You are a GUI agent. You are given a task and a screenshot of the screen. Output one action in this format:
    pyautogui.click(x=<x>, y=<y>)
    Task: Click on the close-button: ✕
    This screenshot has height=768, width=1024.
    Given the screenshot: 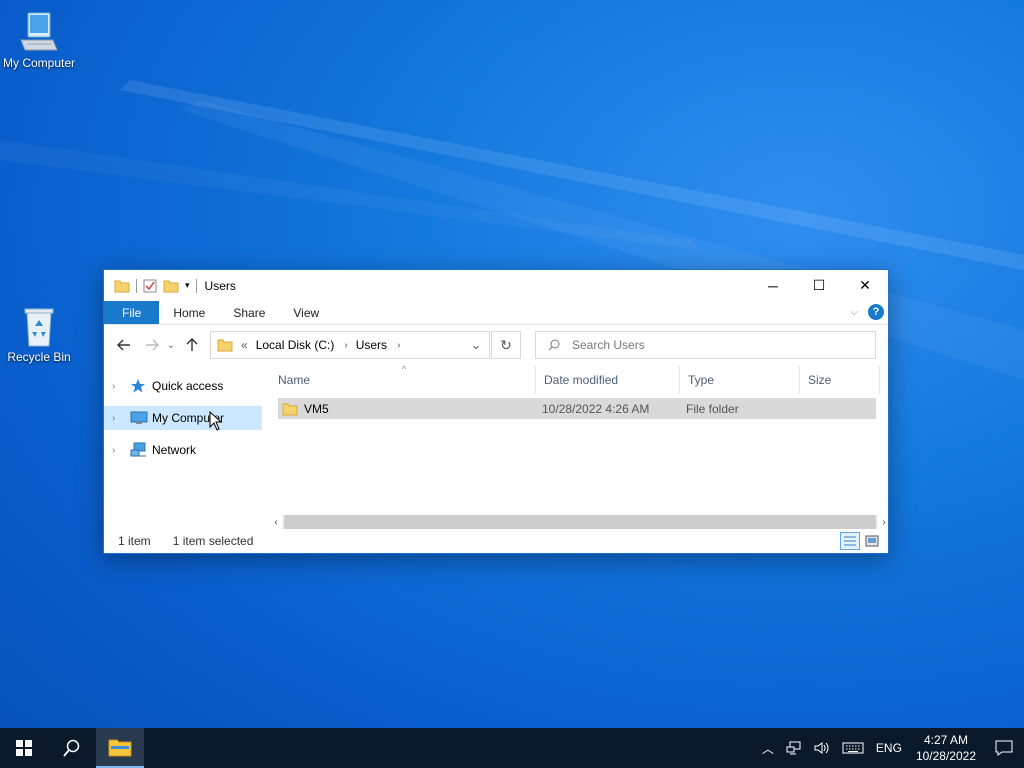 What is the action you would take?
    pyautogui.click(x=865, y=285)
    